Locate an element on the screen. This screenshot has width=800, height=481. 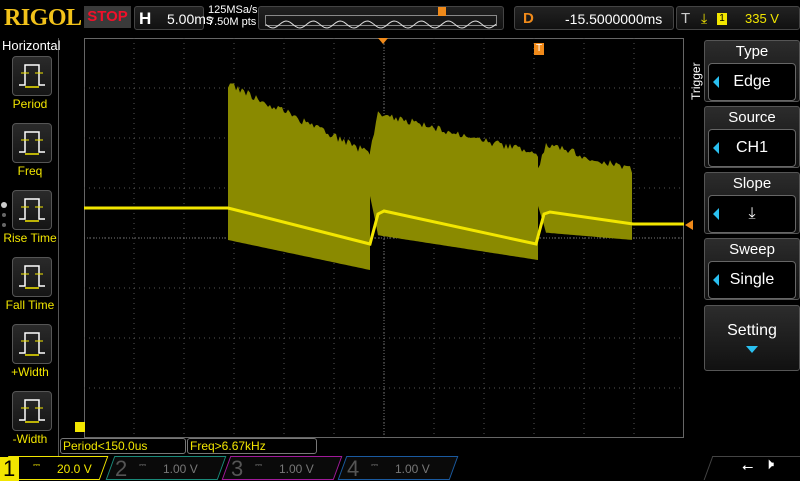
menu-title: Horizontal is located at coordinates (31, 45).